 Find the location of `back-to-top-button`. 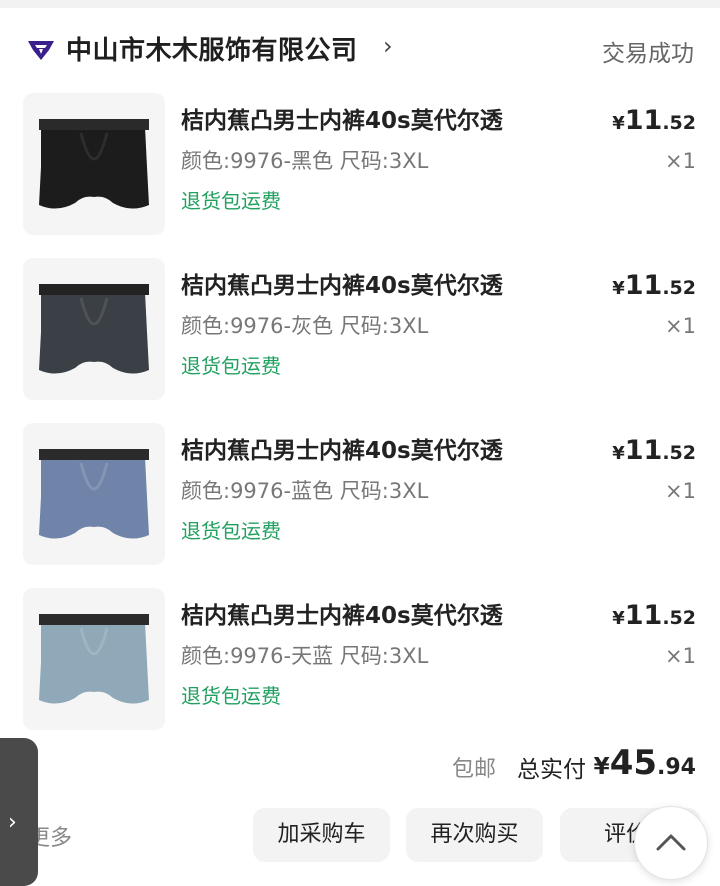

back-to-top-button is located at coordinates (671, 843).